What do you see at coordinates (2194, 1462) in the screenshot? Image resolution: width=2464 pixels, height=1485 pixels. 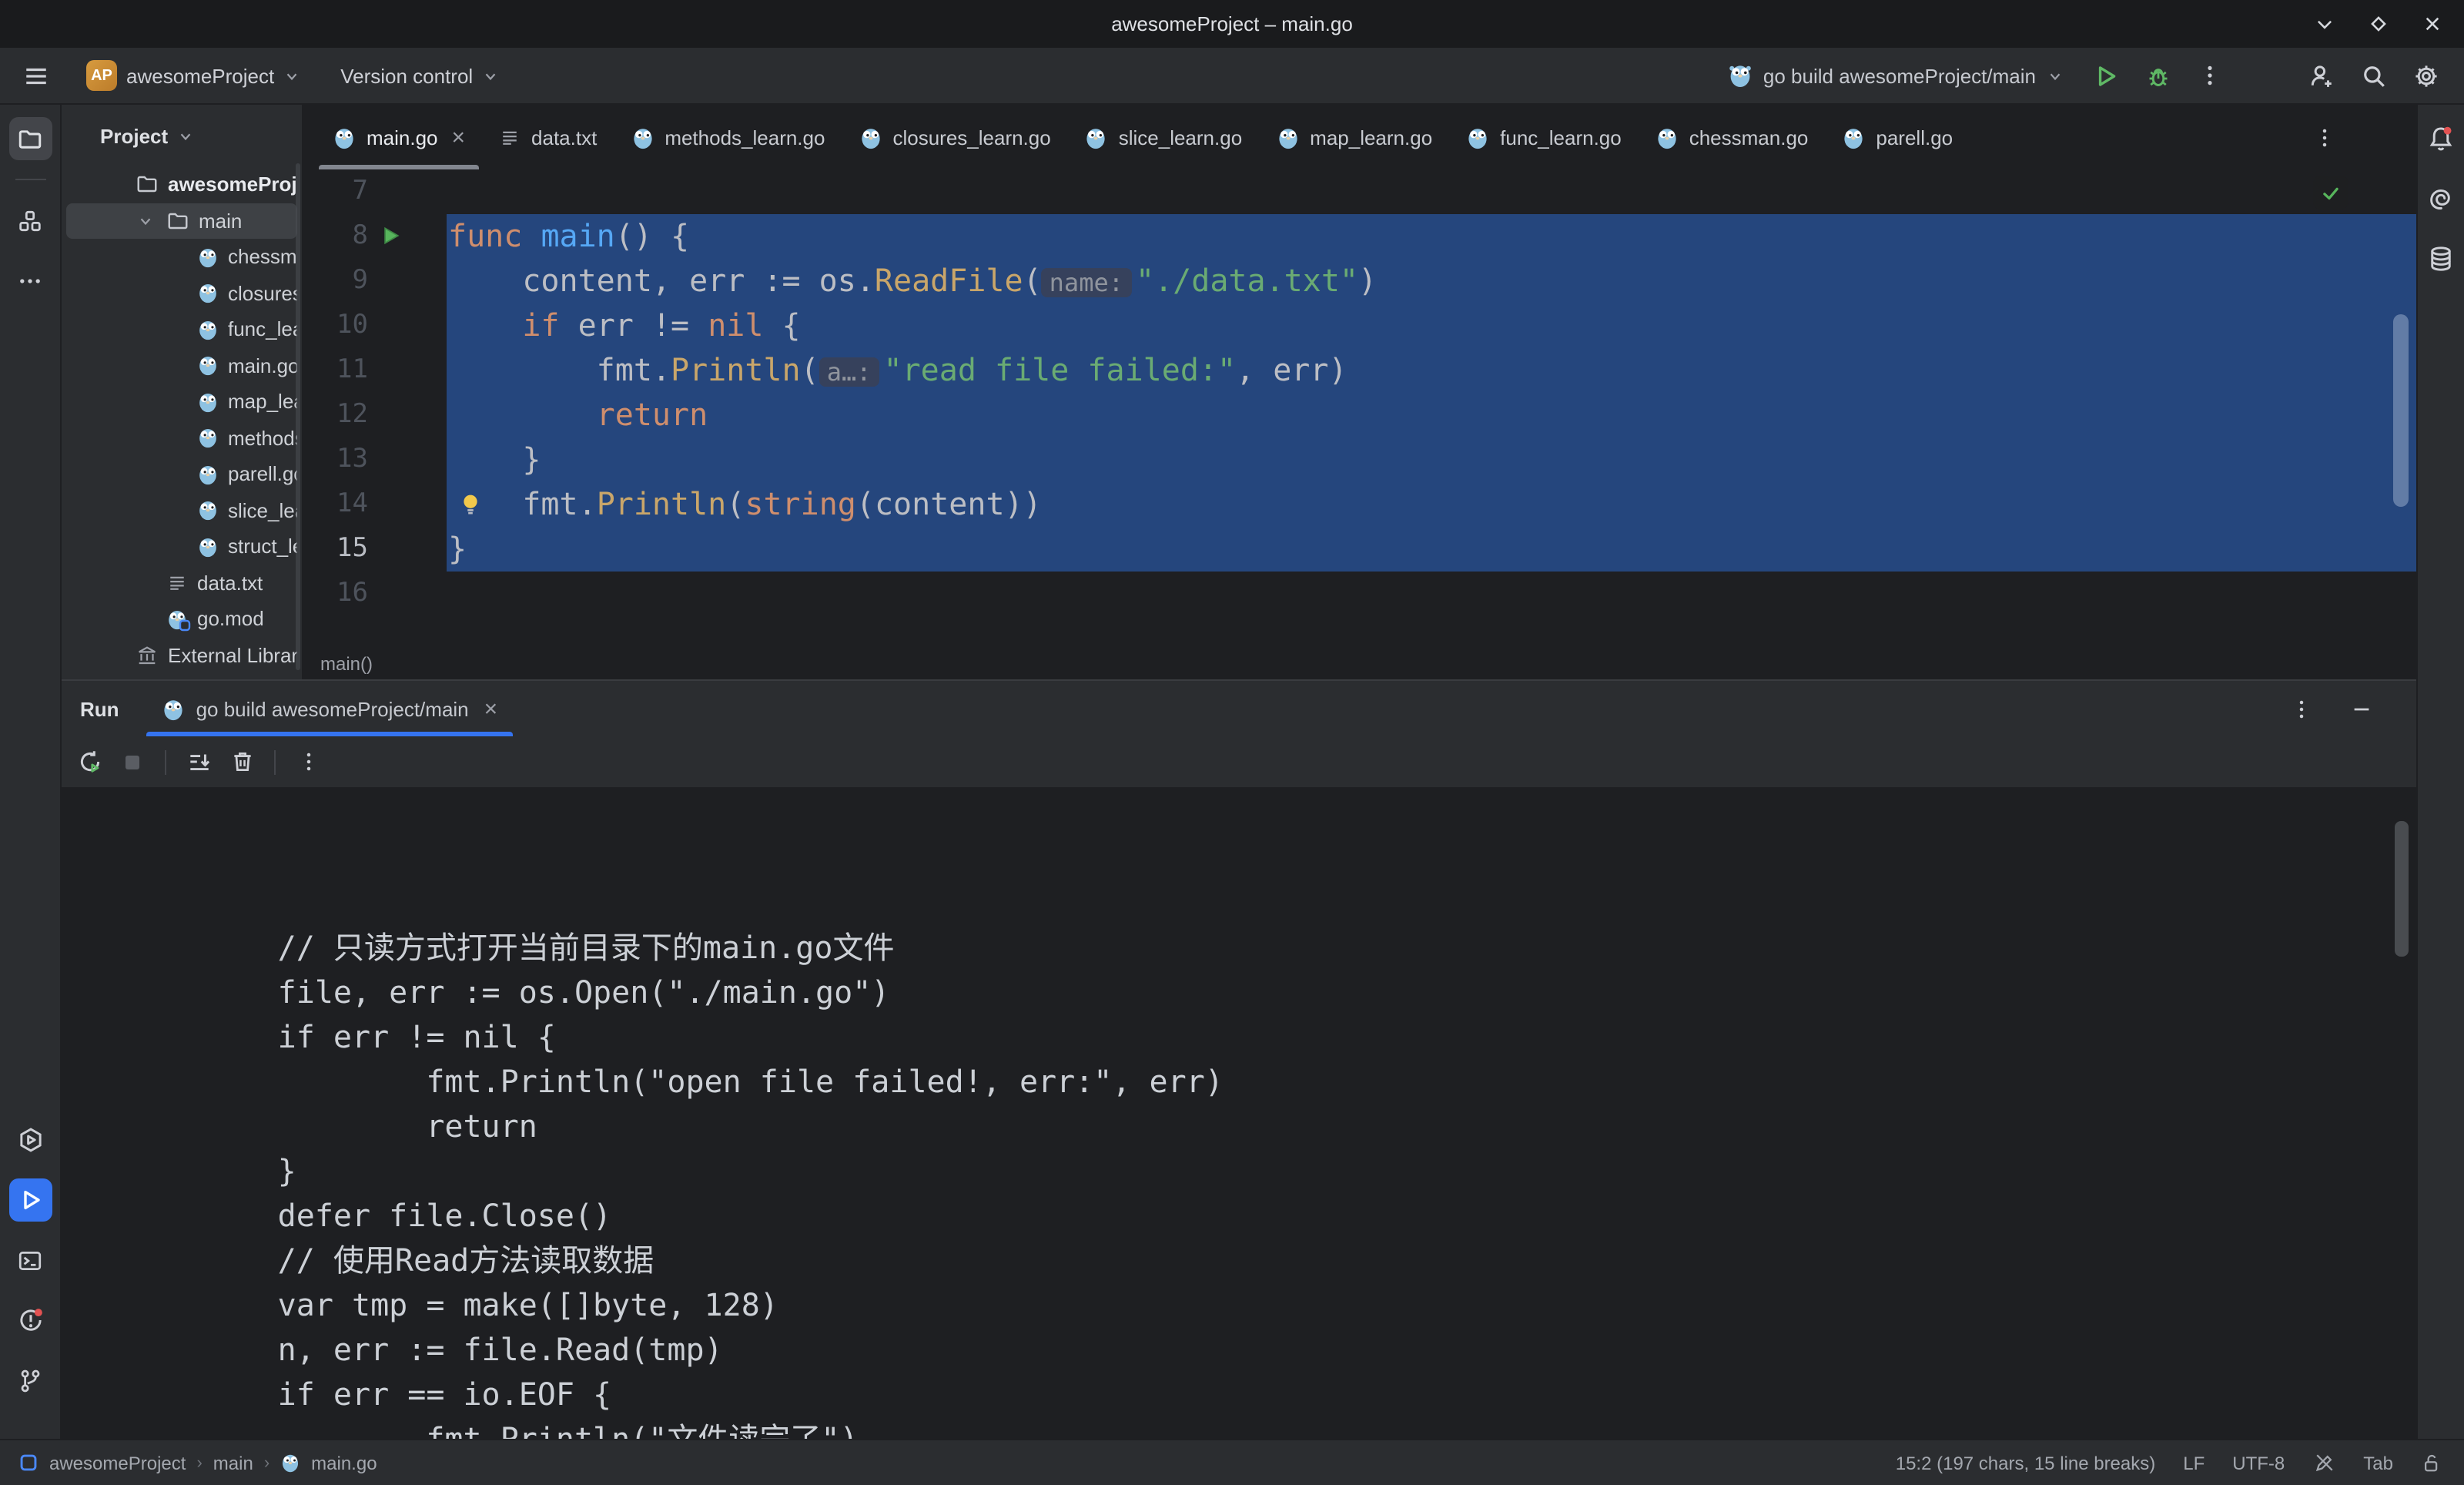 I see `line-separator: LF` at bounding box center [2194, 1462].